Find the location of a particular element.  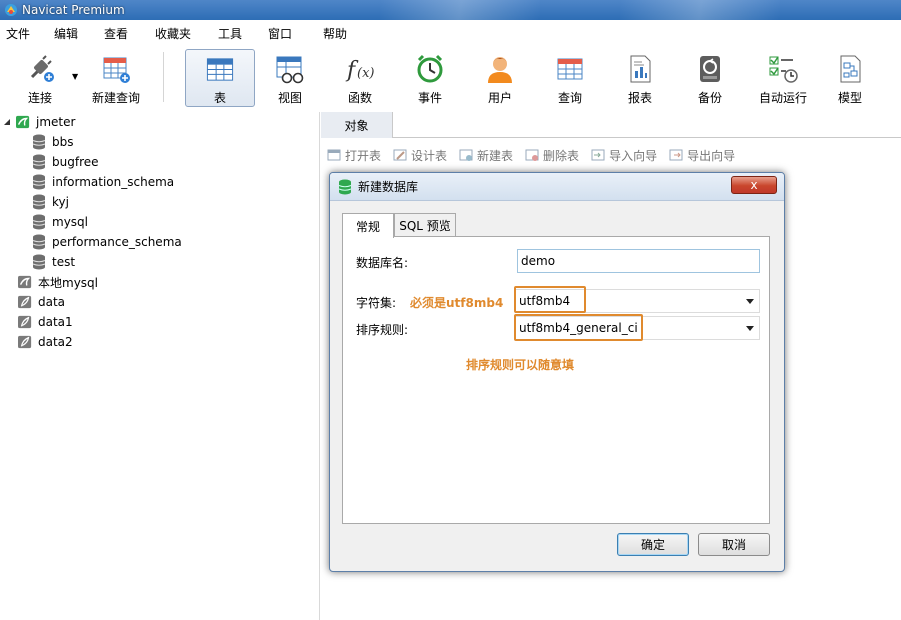

mysql-connection-icon is located at coordinates (23, 122).